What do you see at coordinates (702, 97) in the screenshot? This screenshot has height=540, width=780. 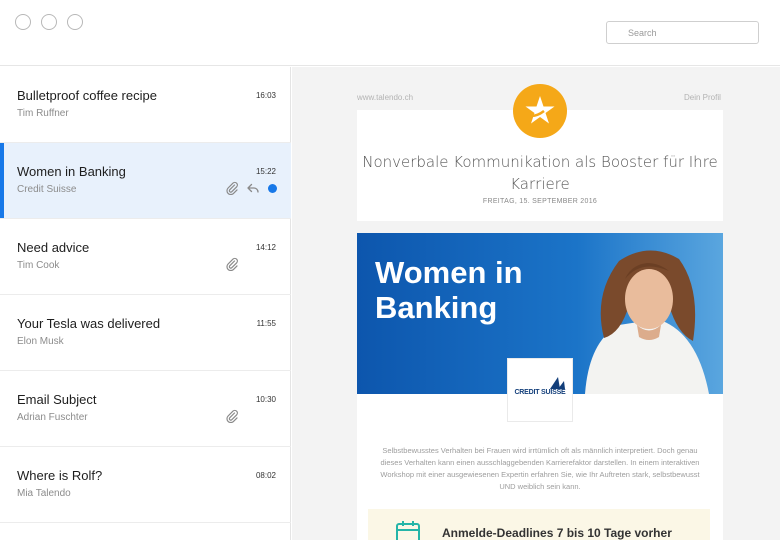 I see `profile-link: Dein Profil` at bounding box center [702, 97].